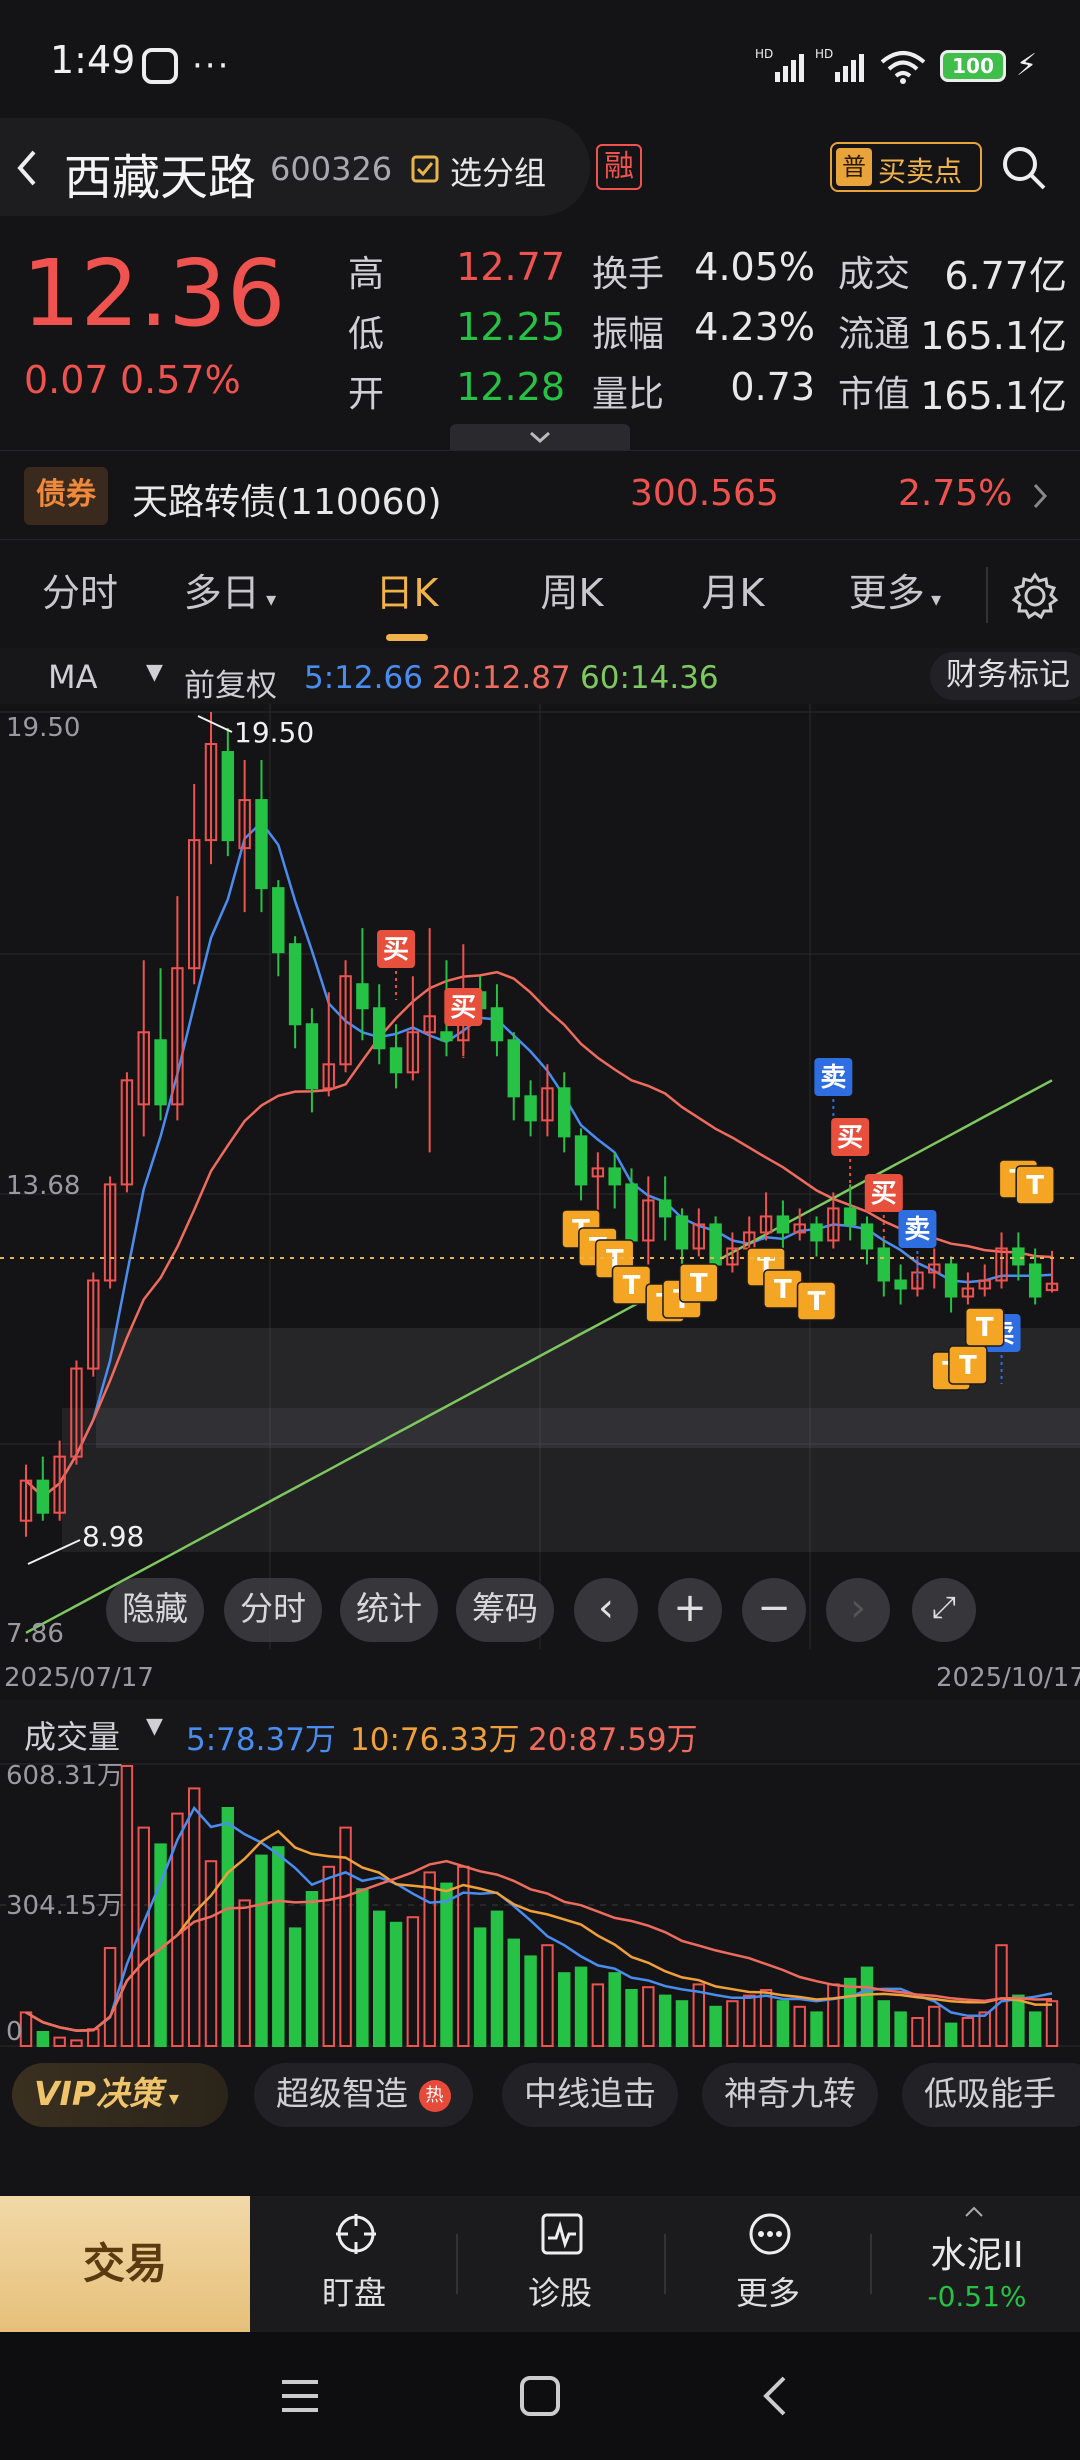 Image resolution: width=1080 pixels, height=2460 pixels. Describe the element at coordinates (273, 1610) in the screenshot. I see `intraday-button: 分时` at that location.